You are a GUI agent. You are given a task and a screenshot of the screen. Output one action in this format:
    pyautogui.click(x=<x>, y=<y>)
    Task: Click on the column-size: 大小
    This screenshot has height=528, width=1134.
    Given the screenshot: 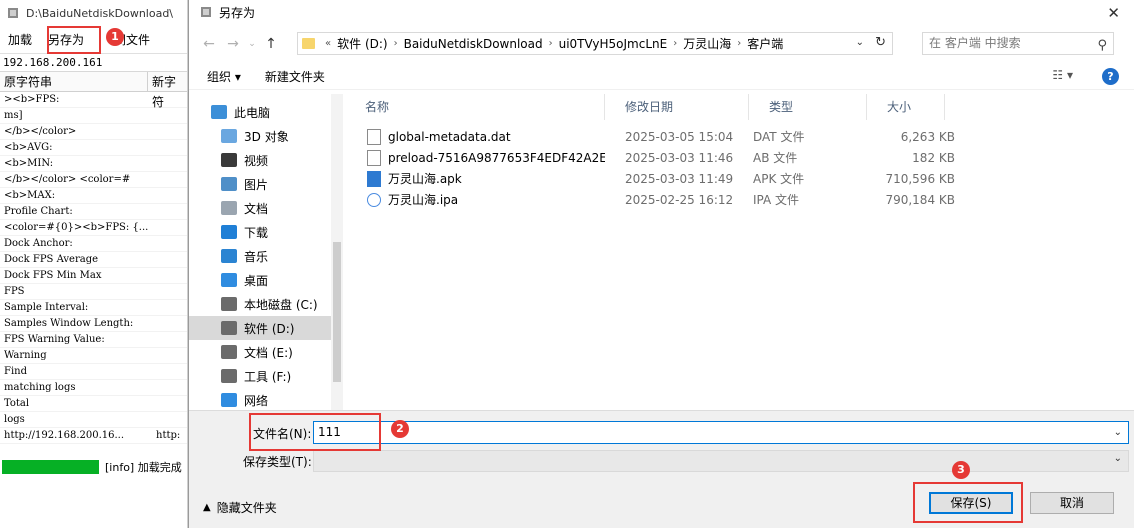 What is the action you would take?
    pyautogui.click(x=906, y=107)
    